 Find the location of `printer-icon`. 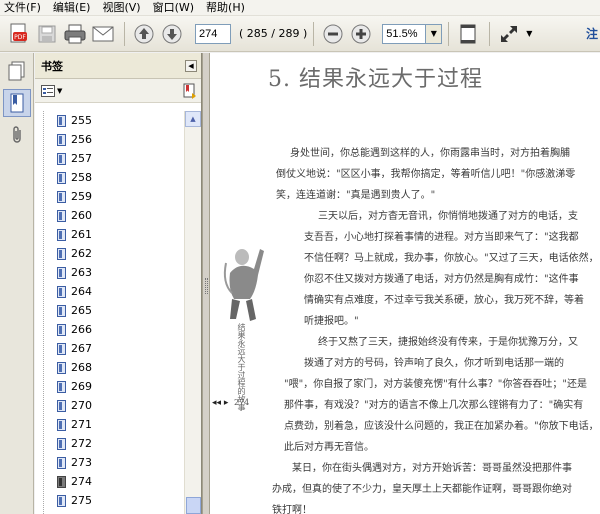

printer-icon is located at coordinates (75, 33).